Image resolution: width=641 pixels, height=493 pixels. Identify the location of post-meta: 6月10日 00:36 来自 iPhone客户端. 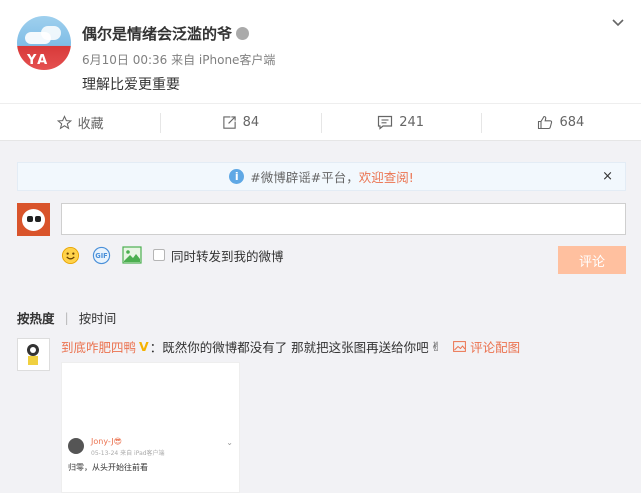
(179, 60).